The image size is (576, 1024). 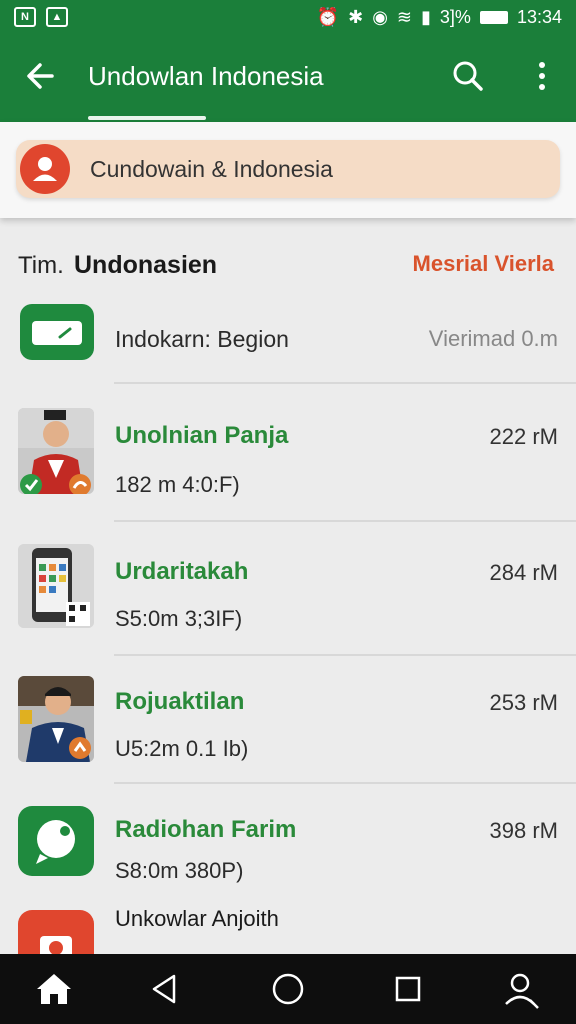 What do you see at coordinates (202, 339) in the screenshot?
I see `row-title: Indokarn: Begion` at bounding box center [202, 339].